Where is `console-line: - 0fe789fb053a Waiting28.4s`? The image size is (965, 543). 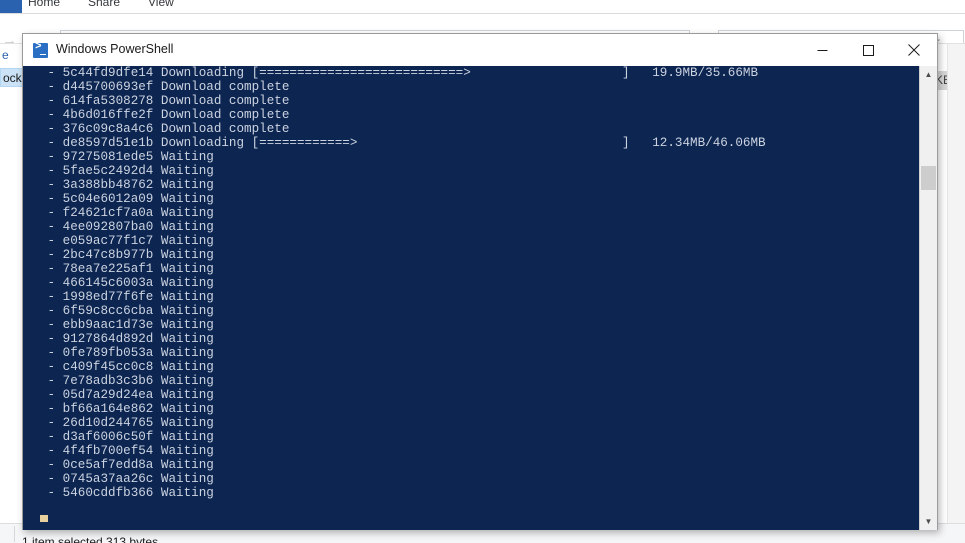 console-line: - 0fe789fb053a Waiting28.4s is located at coordinates (255, 353).